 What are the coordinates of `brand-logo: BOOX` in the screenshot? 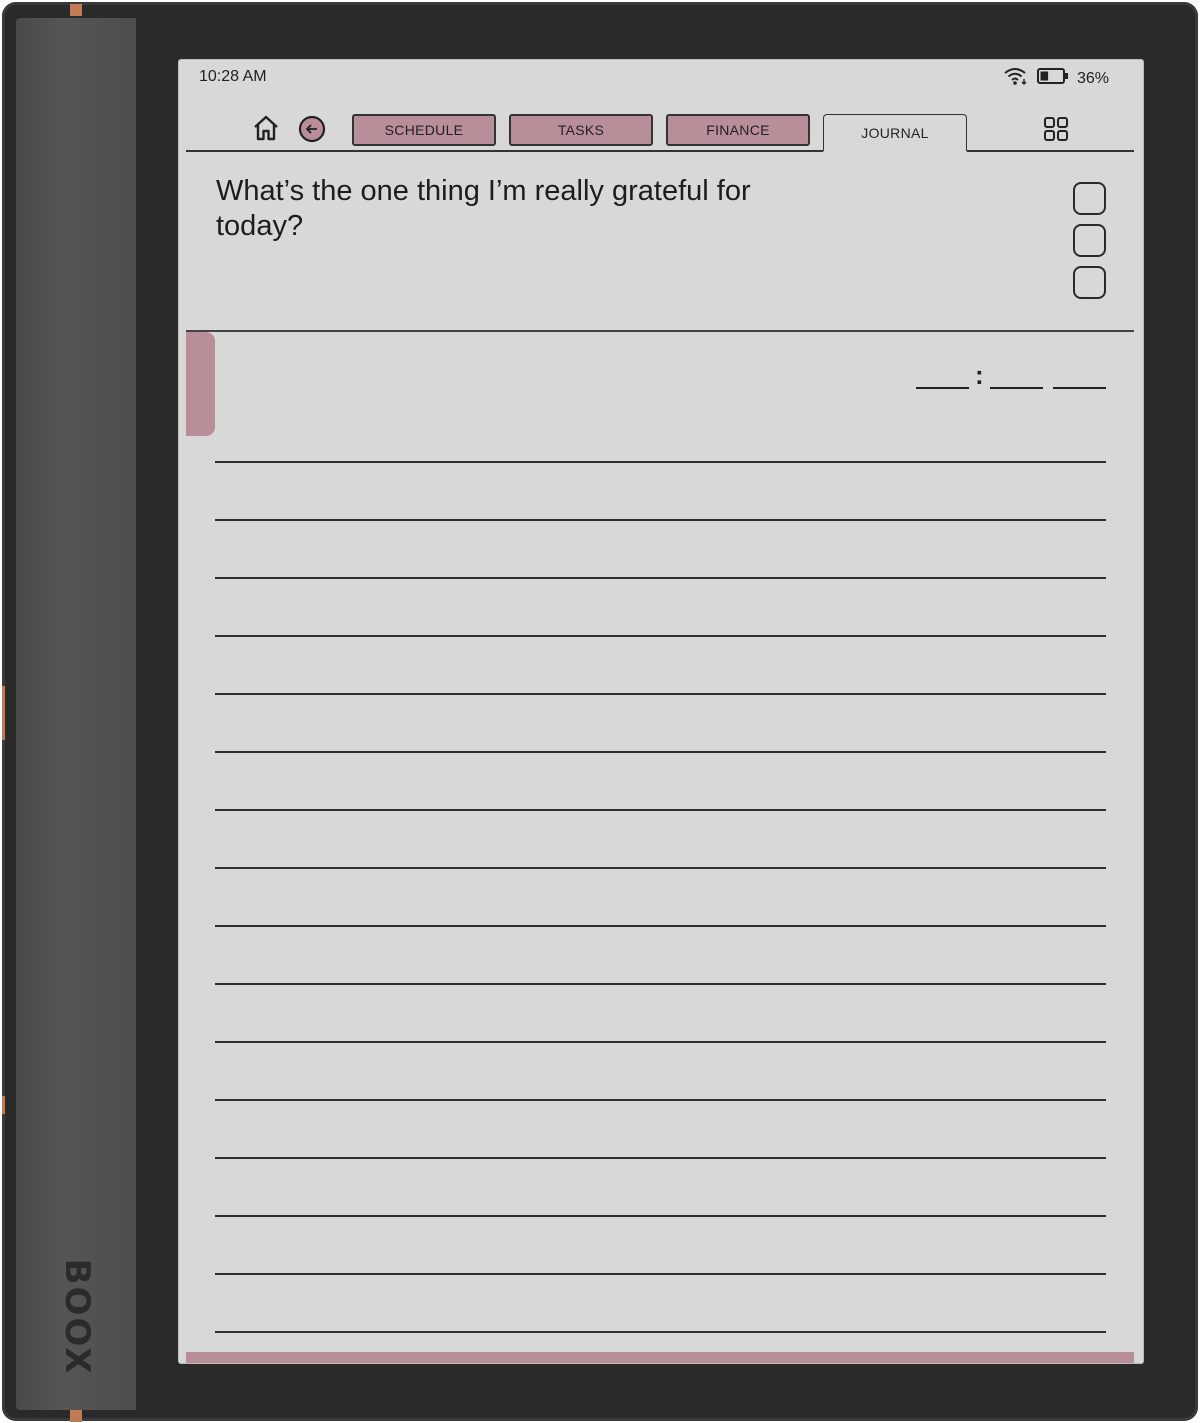 It's located at (77, 1317).